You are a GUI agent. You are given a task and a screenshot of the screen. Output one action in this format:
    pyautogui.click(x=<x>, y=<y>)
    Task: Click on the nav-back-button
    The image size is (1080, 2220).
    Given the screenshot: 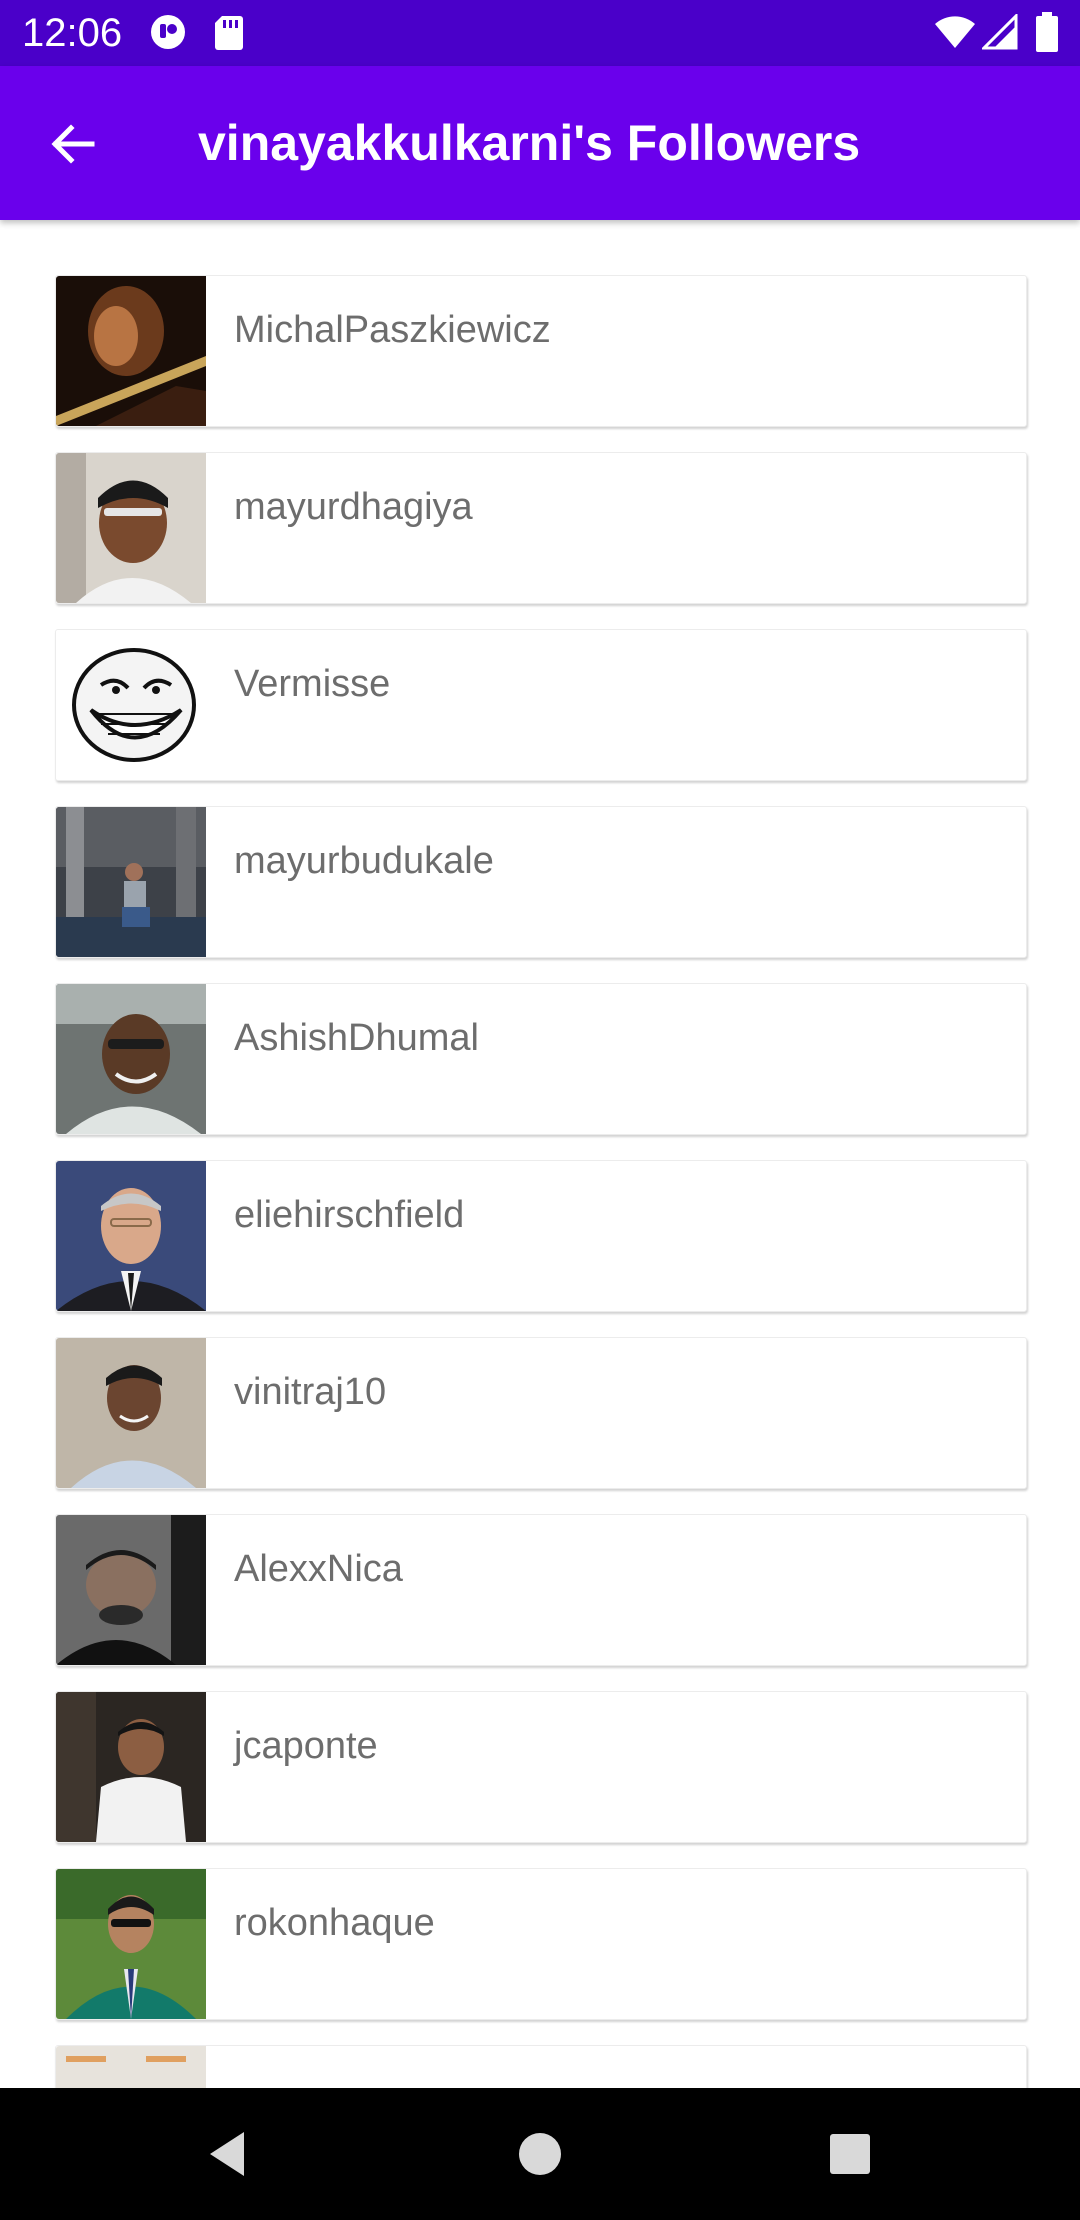 What is the action you would take?
    pyautogui.click(x=230, y=2154)
    